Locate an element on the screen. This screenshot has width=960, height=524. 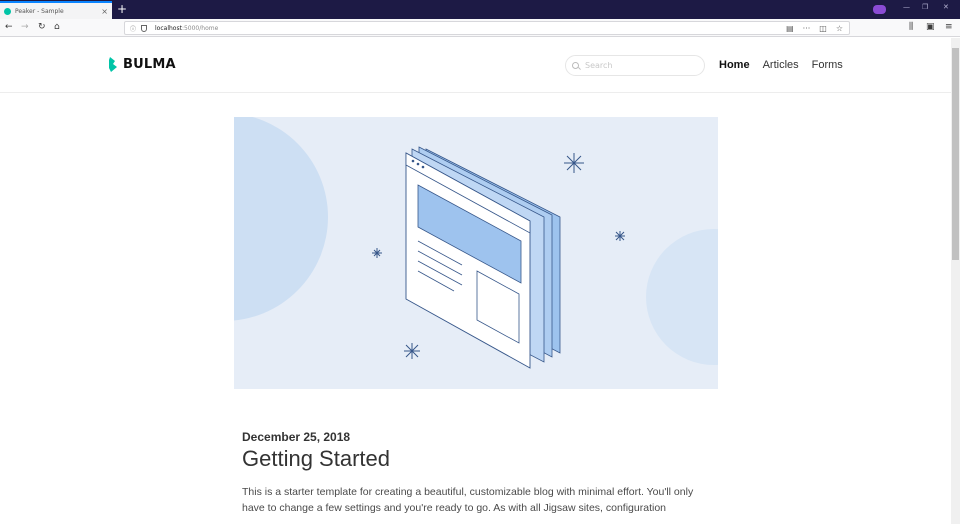
favicon-icon is located at coordinates (7, 11).